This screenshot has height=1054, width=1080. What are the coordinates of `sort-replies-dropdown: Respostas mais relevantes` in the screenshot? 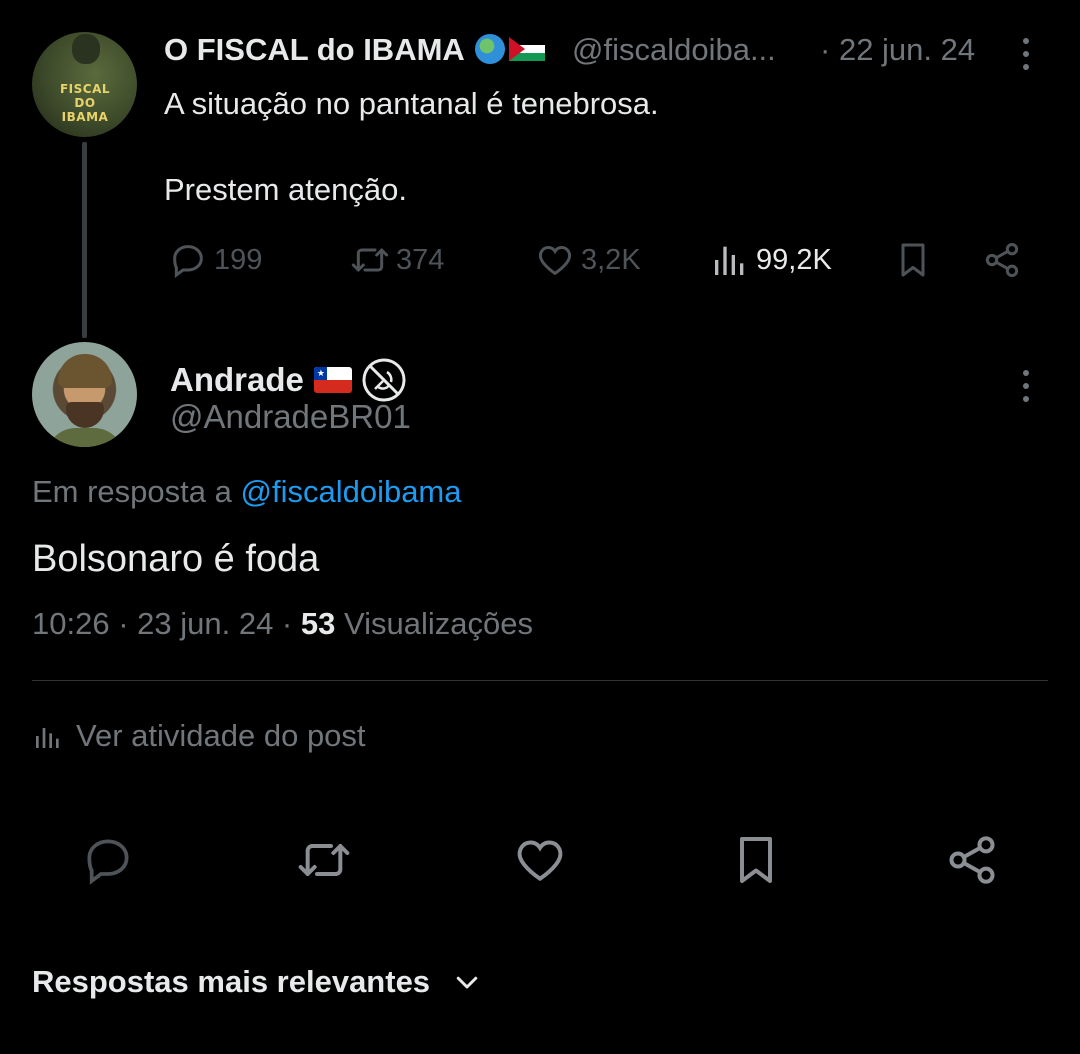 It's located at (257, 982).